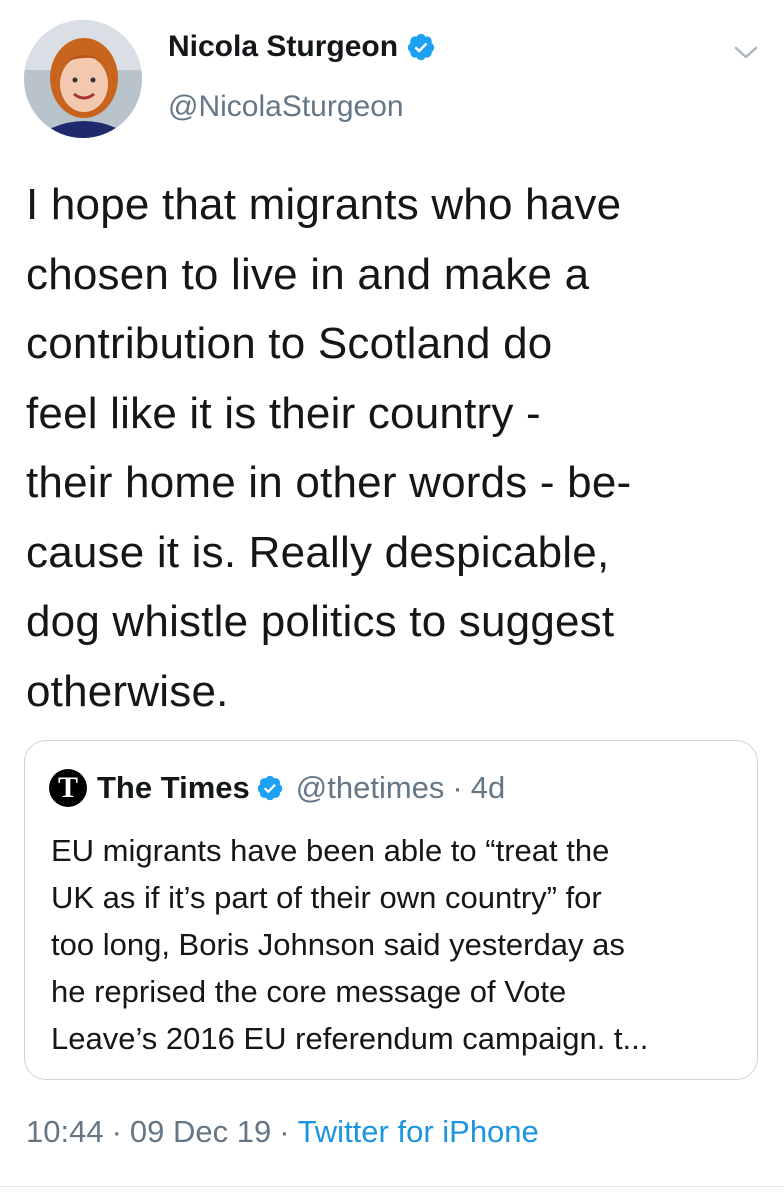 This screenshot has height=1200, width=784. Describe the element at coordinates (418, 1132) in the screenshot. I see `tweet-source-link: Twitter for iPhone` at that location.